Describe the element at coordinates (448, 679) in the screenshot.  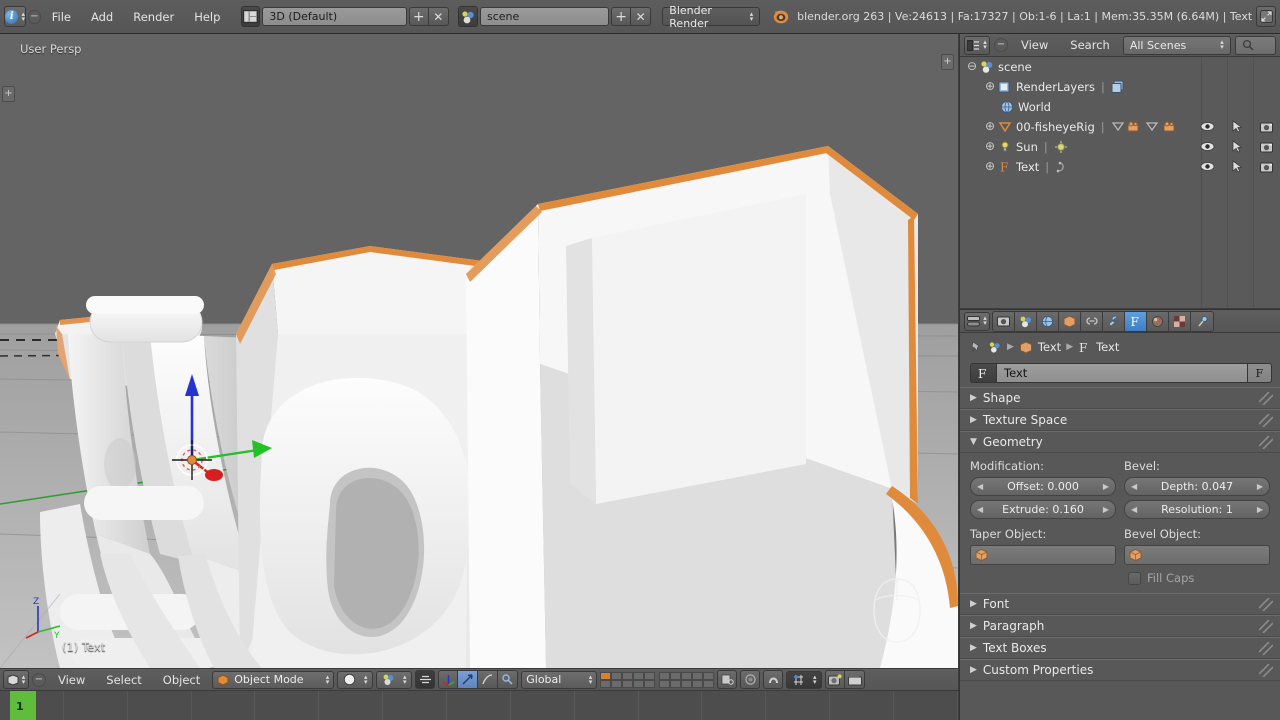
I see `translate-manipulator-icon` at that location.